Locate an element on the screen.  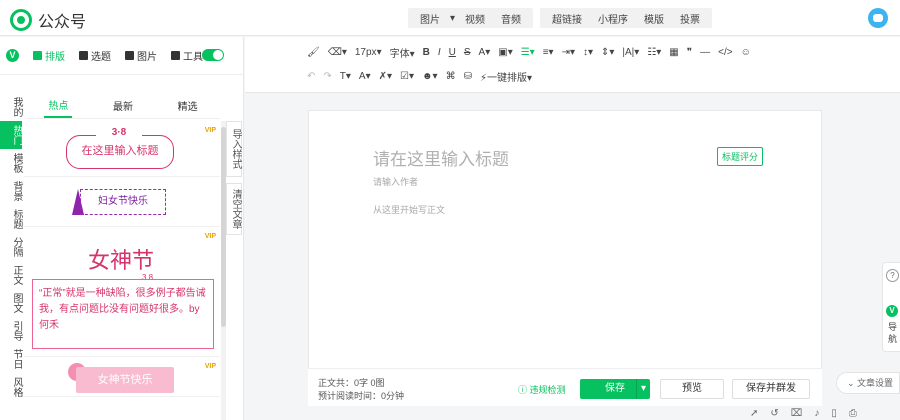
history-icon: ↺ is located at coordinates (774, 413).